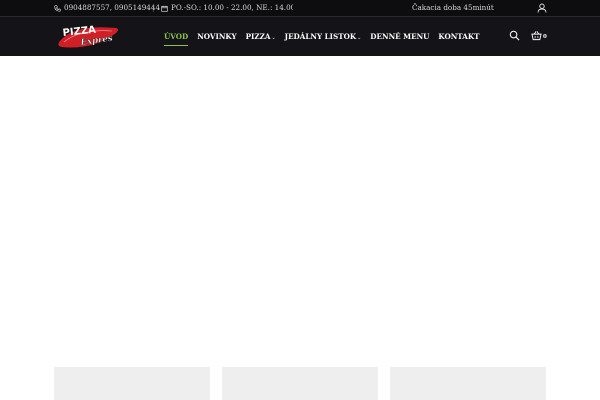 The width and height of the screenshot is (600, 400). I want to click on phone-info: 0904887557, 0905149444, so click(107, 8).